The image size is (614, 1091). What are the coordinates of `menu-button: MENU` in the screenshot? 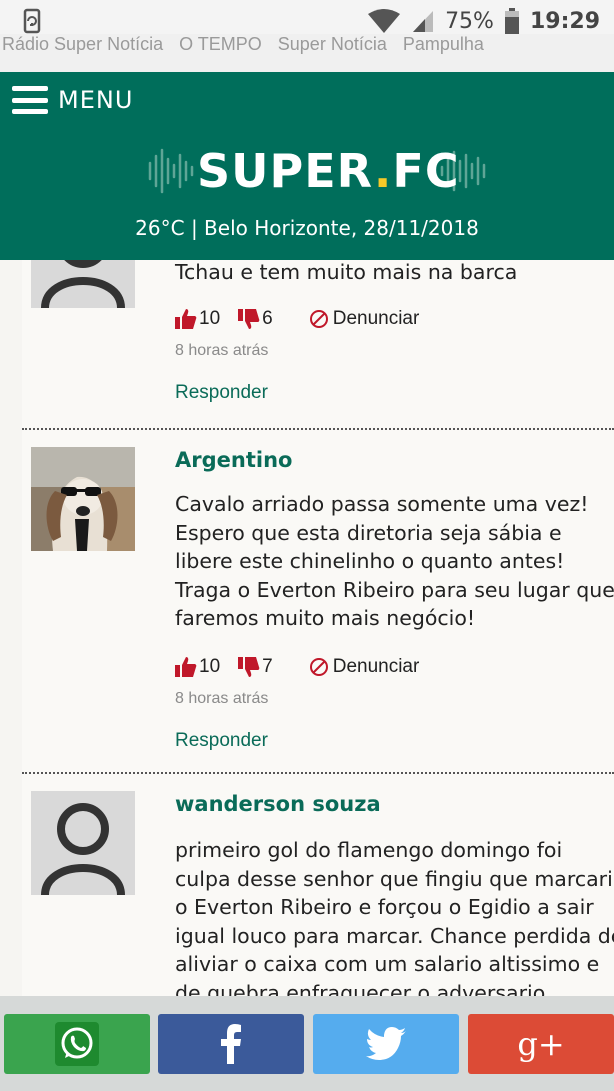 It's located at (72, 100).